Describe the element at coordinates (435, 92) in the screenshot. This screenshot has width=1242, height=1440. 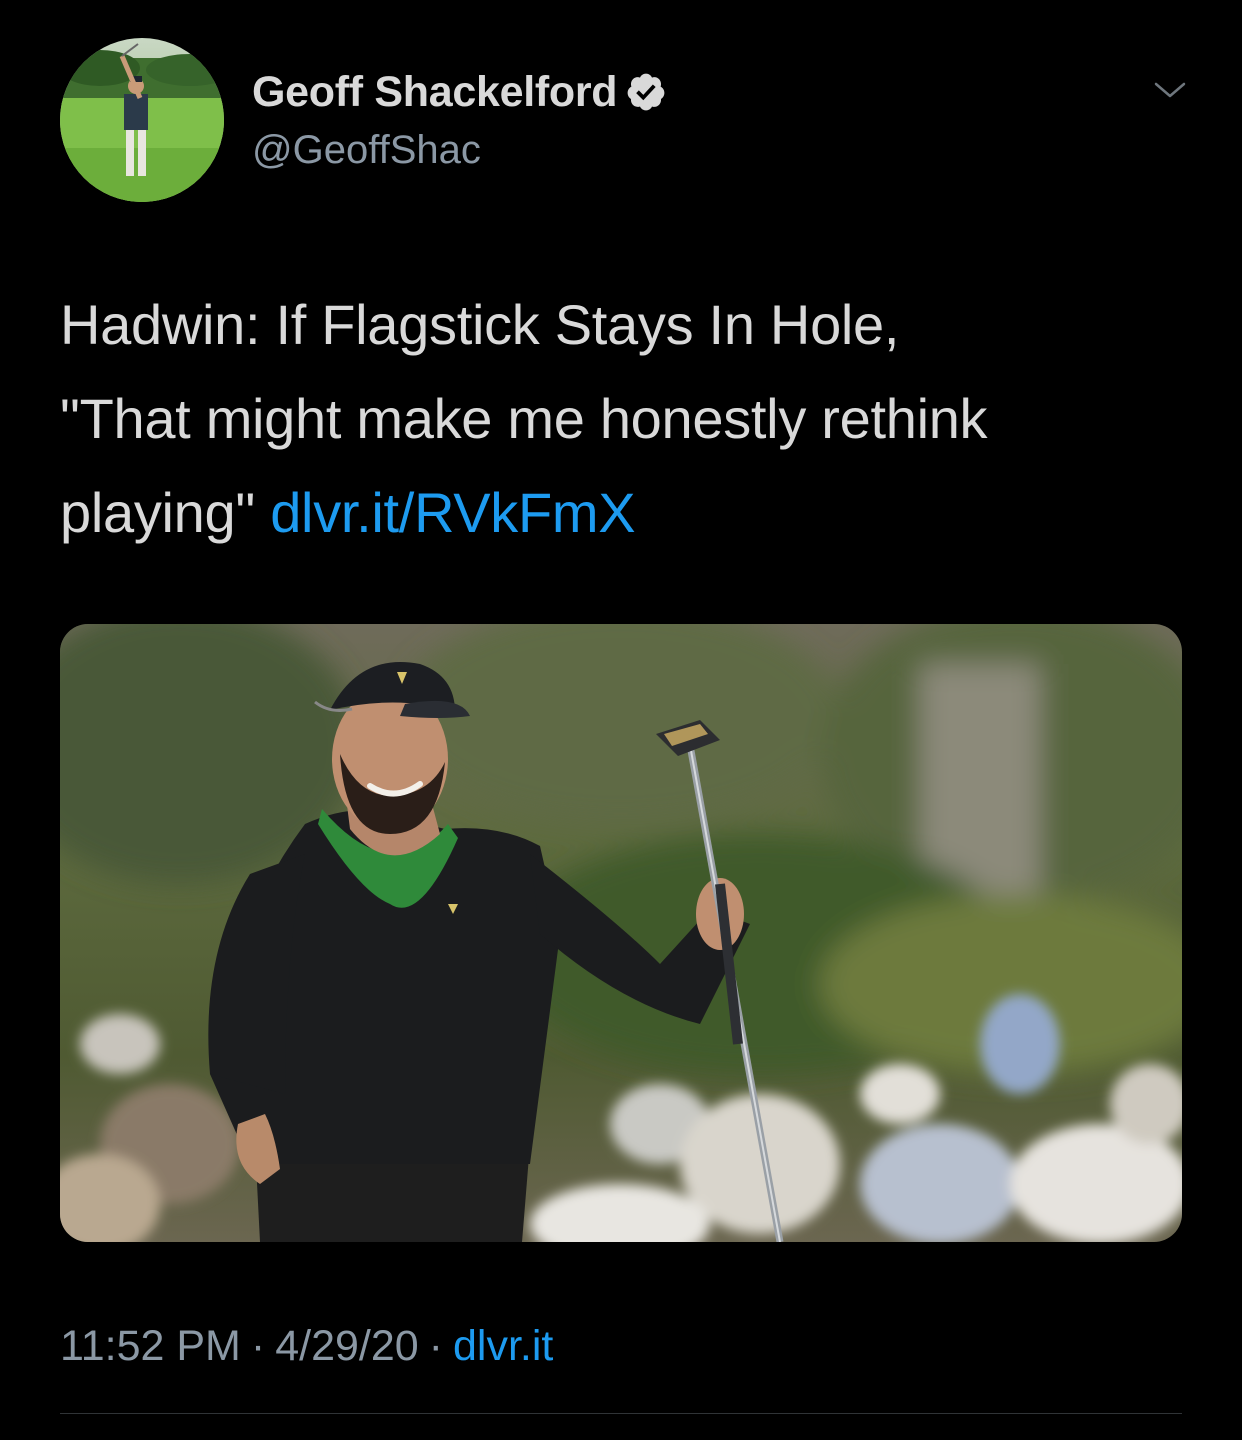
I see `display-name: Geoff Shackelford` at that location.